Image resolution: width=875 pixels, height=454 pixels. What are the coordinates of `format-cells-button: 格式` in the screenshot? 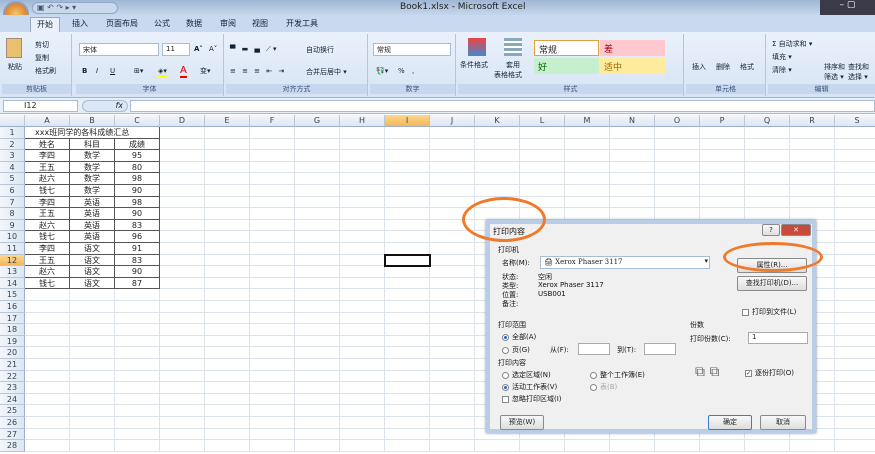 It's located at (747, 67).